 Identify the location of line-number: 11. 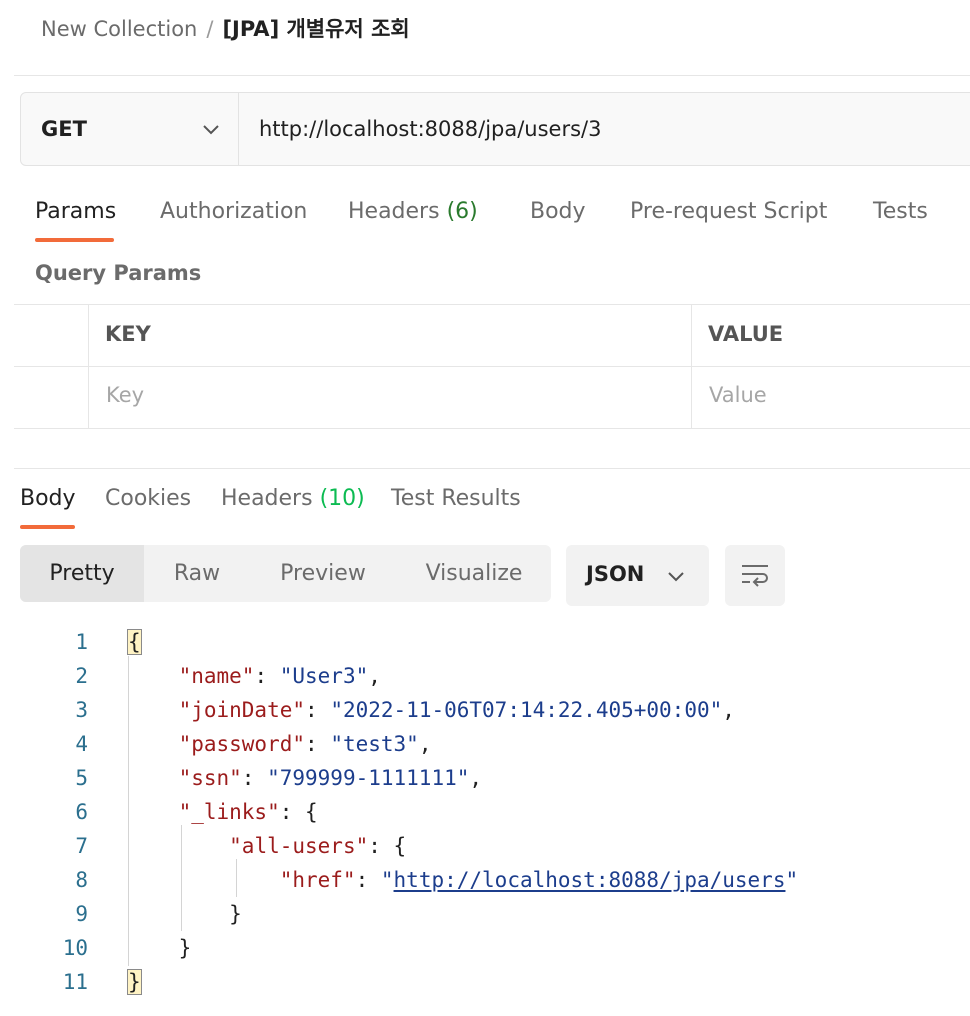
(75, 982).